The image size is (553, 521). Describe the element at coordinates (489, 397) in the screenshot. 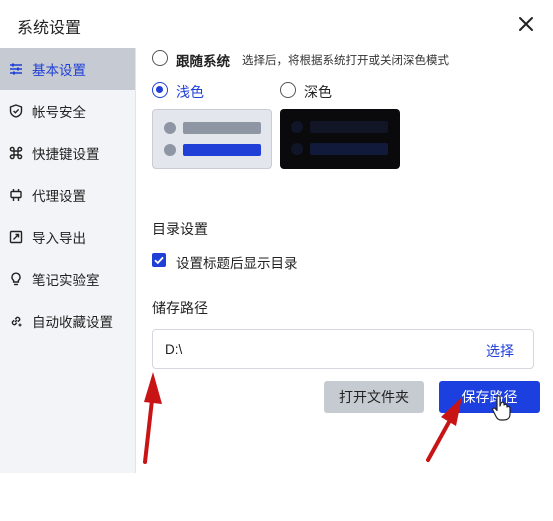

I see `save-path-button: 保存路径` at that location.